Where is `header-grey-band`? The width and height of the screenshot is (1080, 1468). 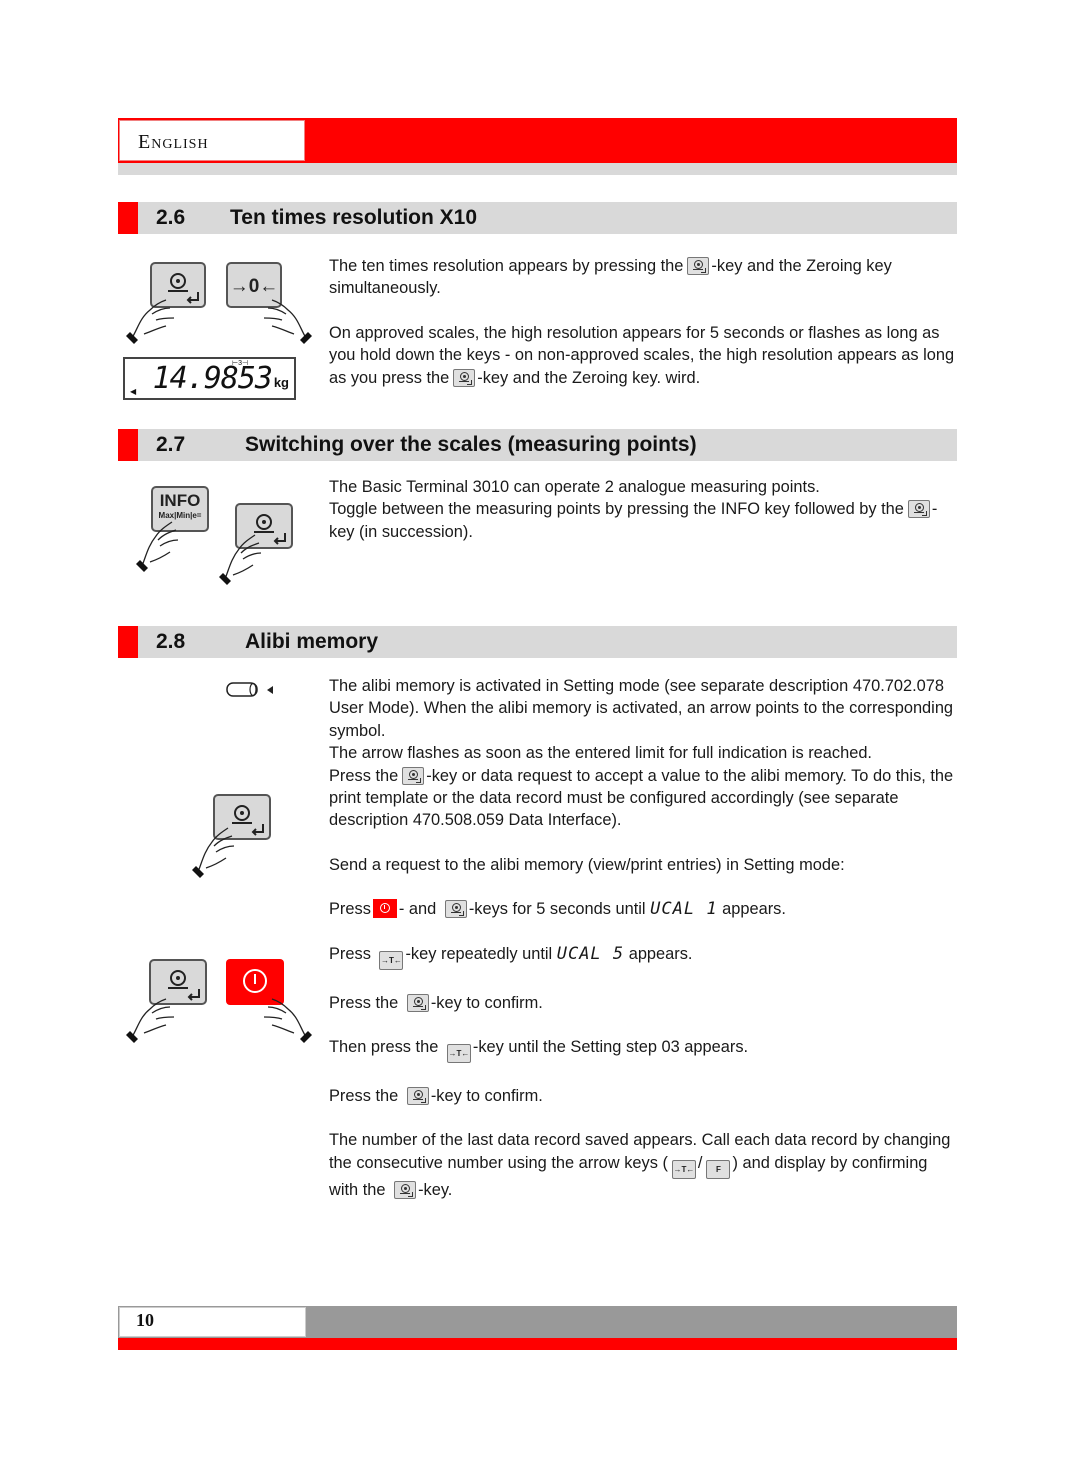 header-grey-band is located at coordinates (537, 169).